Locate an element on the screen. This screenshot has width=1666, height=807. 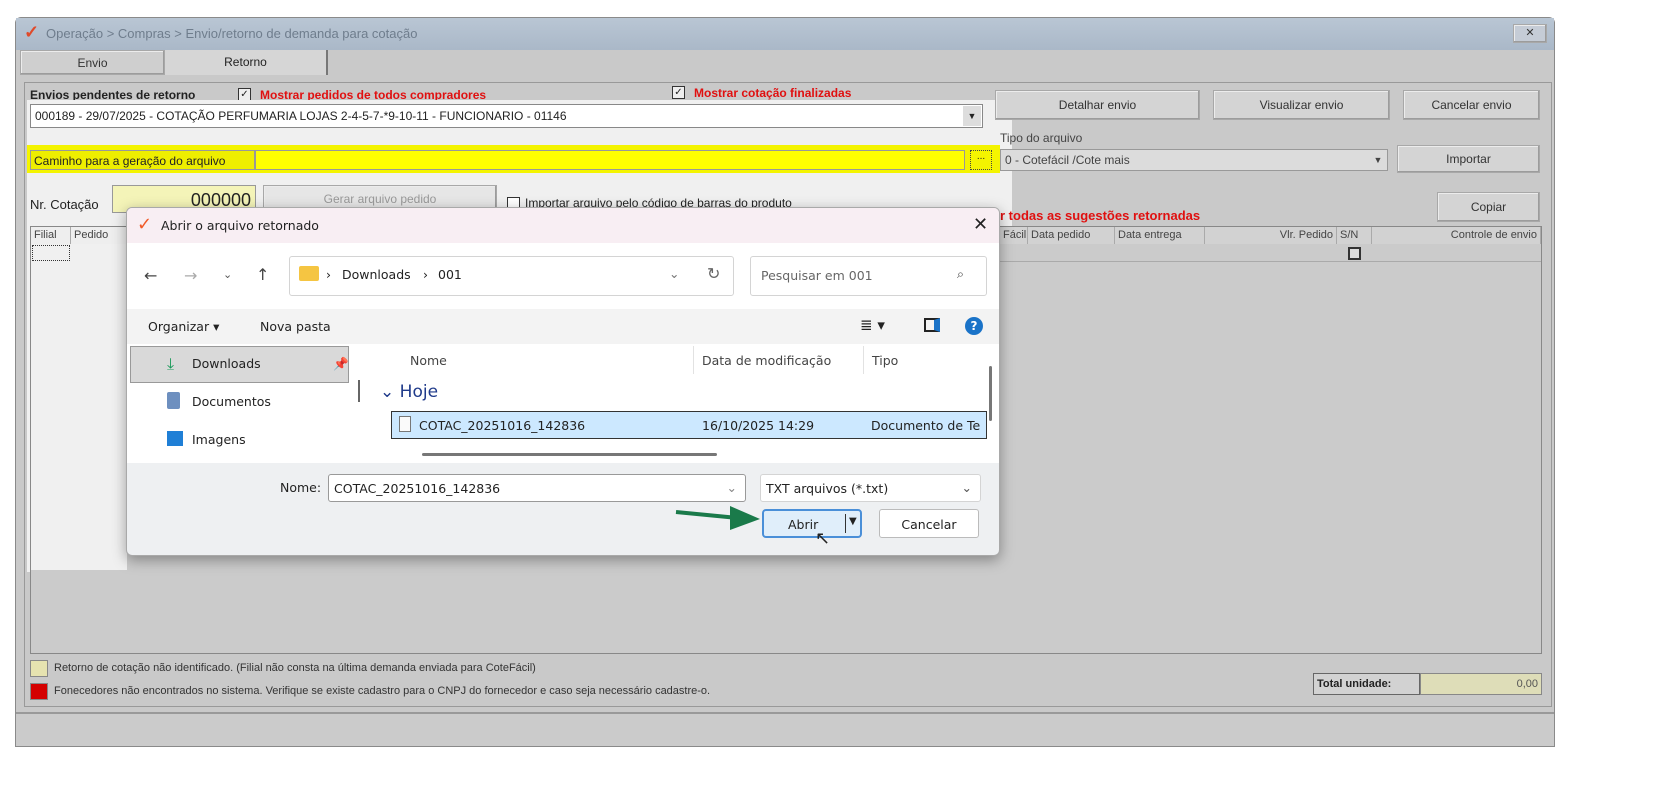
total-value: 0,00 is located at coordinates (1481, 684).